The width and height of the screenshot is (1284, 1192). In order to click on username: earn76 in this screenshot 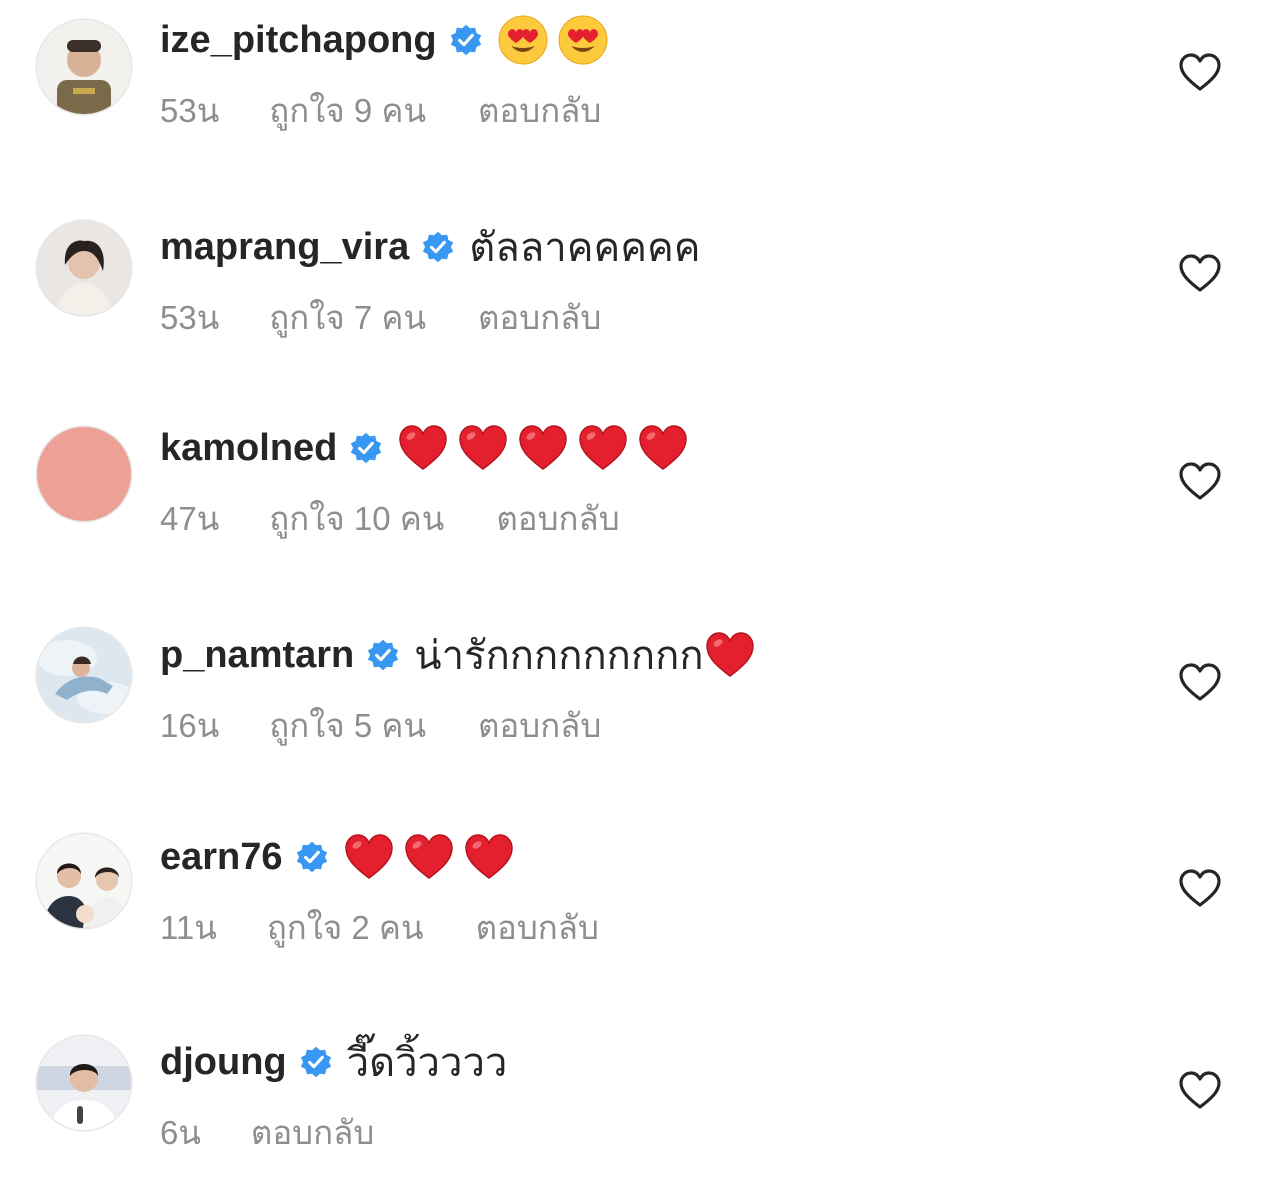, I will do `click(221, 857)`.